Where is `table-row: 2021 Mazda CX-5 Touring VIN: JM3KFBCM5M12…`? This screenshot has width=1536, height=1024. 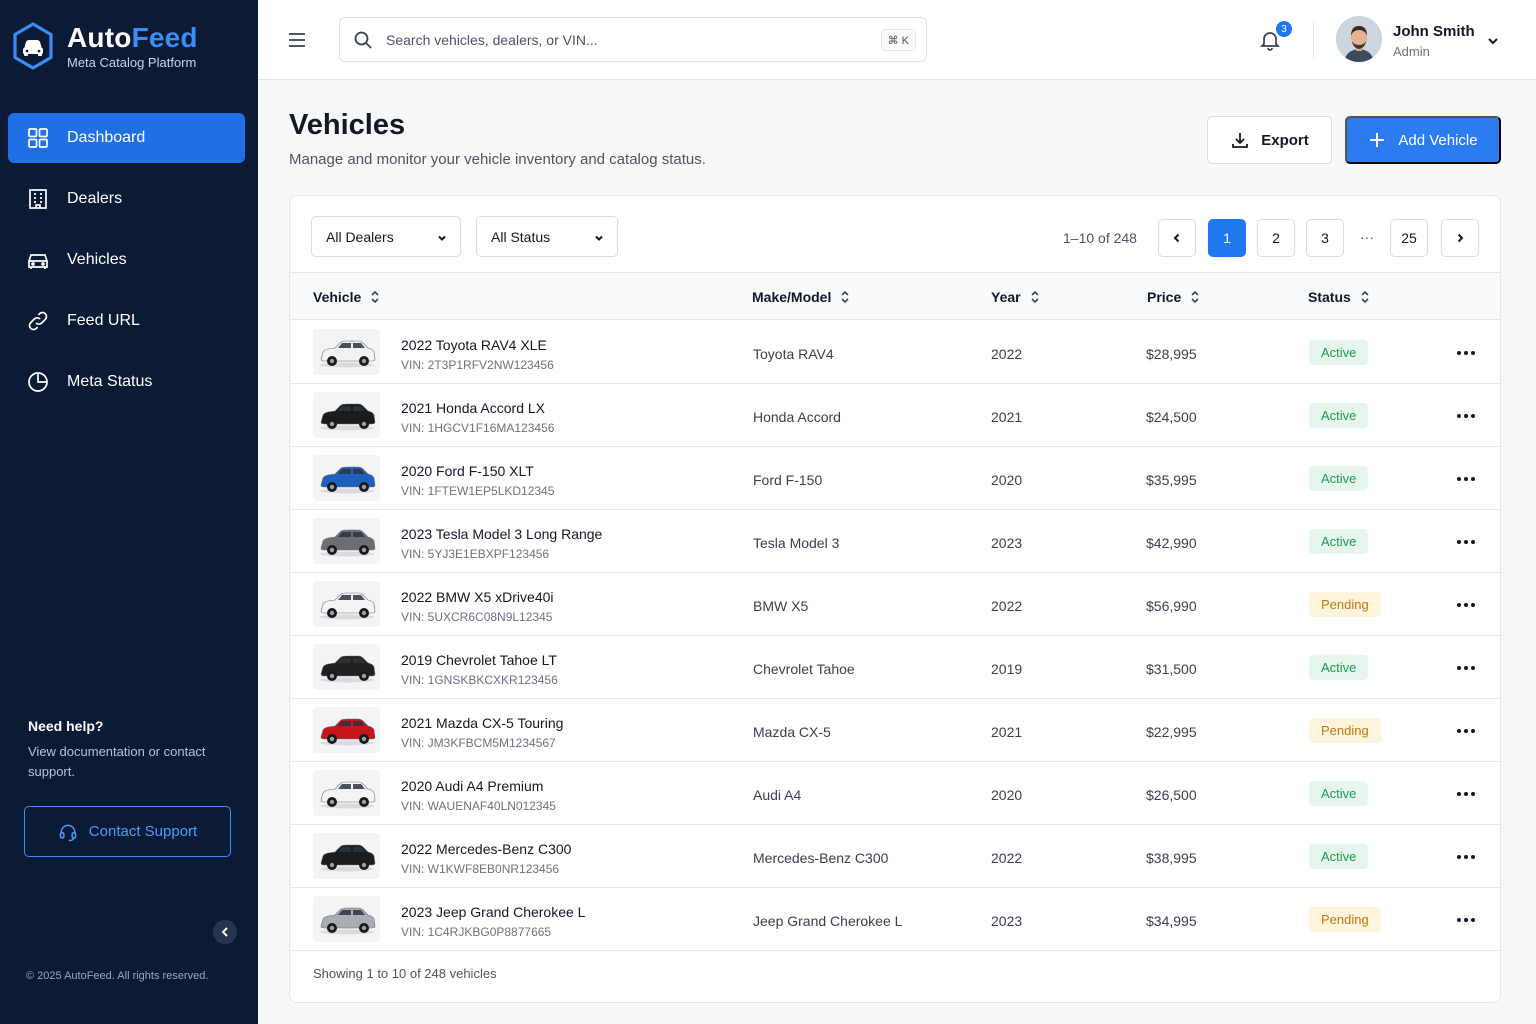
table-row: 2021 Mazda CX-5 Touring VIN: JM3KFBCM5M12… is located at coordinates (895, 730).